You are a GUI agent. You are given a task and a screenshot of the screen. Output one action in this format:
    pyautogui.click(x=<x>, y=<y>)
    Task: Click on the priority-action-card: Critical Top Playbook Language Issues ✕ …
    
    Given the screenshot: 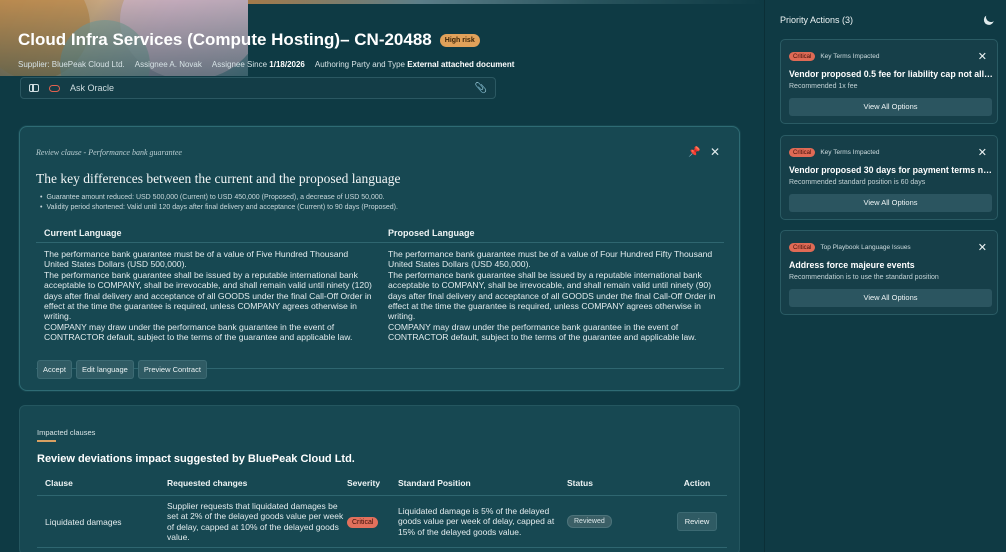 What is the action you would take?
    pyautogui.click(x=889, y=272)
    